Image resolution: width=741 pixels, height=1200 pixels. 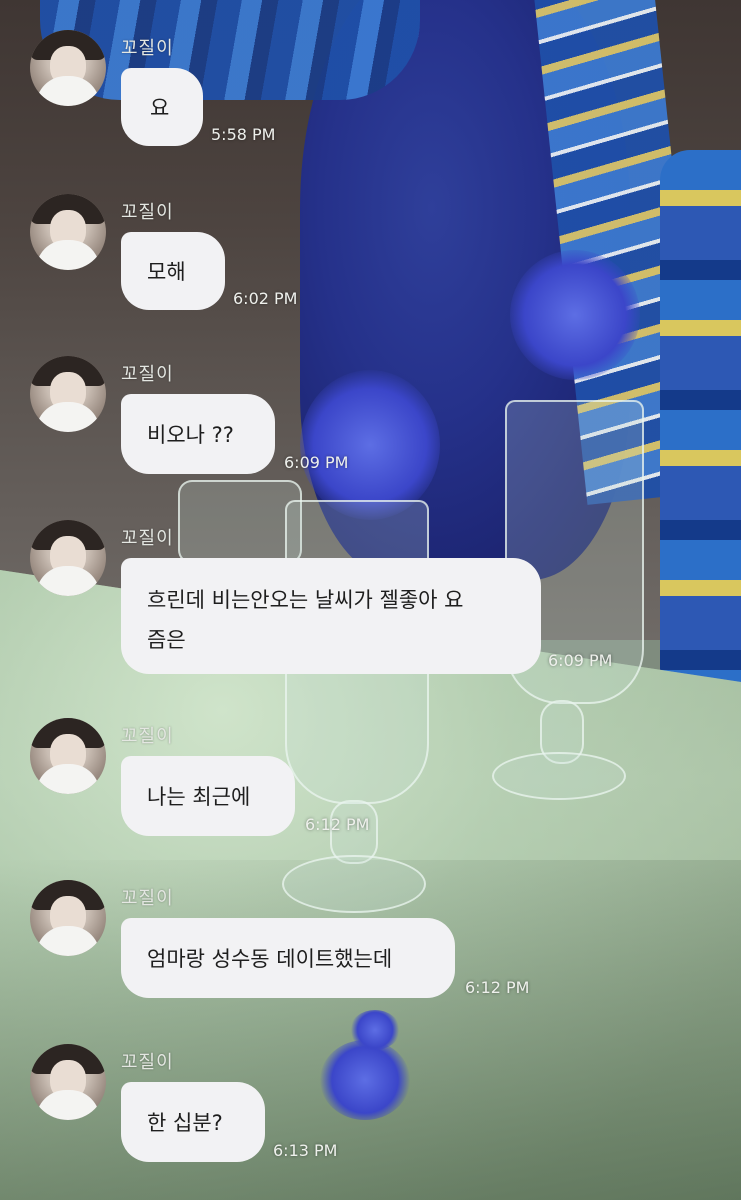 I want to click on message-timestamp: 5:58 PM, so click(x=243, y=134).